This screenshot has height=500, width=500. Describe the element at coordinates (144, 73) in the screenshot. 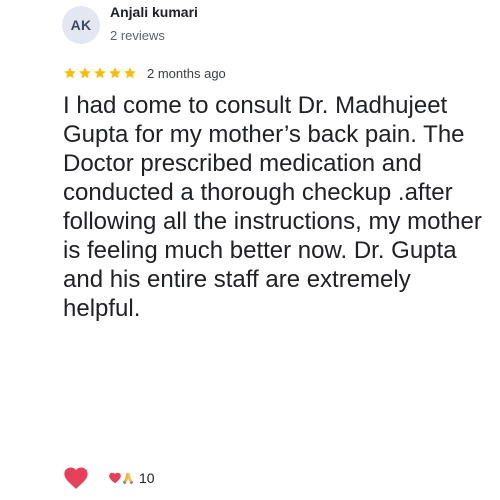

I see `rating-row: 2 months ago` at that location.